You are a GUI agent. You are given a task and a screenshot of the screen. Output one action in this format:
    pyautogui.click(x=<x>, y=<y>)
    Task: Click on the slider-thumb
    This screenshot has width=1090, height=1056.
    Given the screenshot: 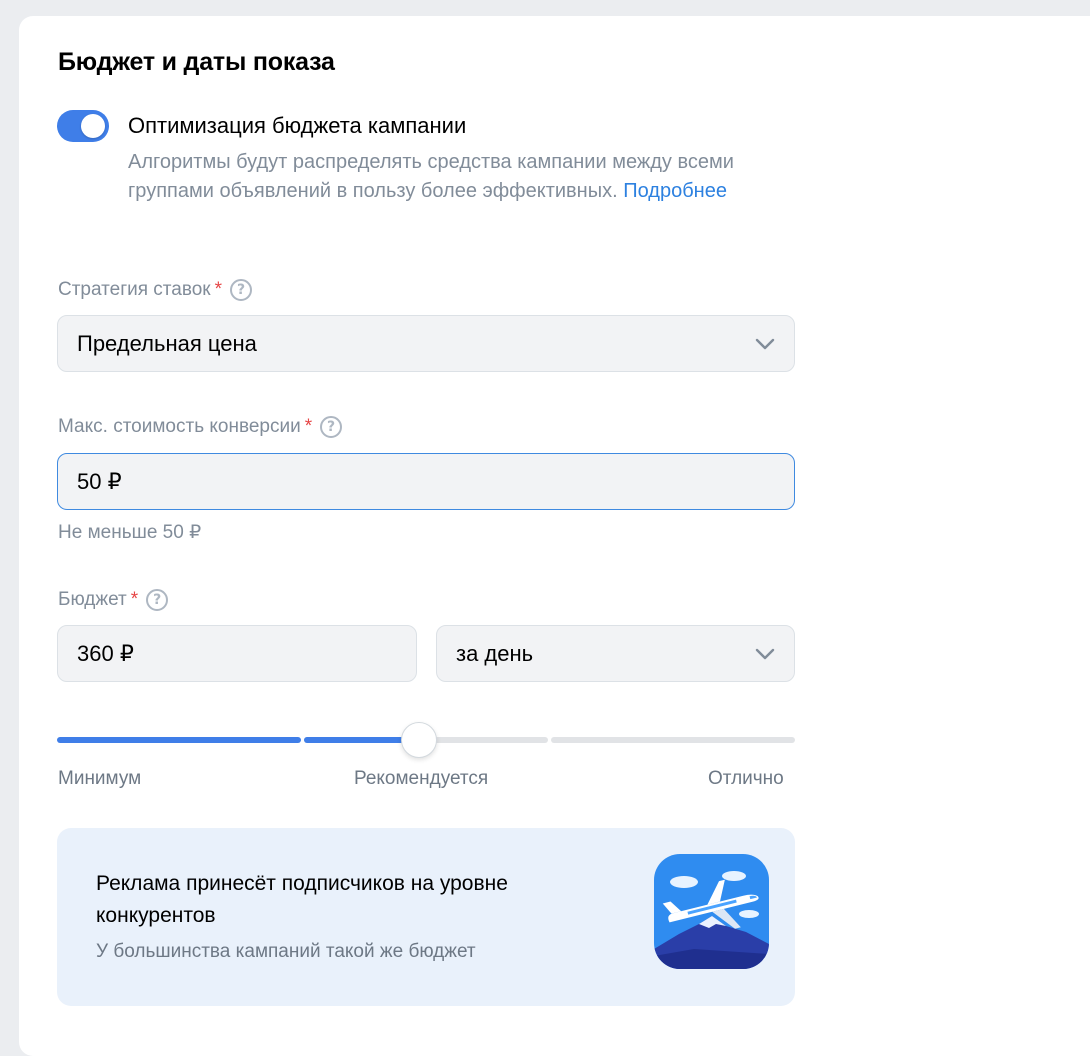 What is the action you would take?
    pyautogui.click(x=418, y=740)
    